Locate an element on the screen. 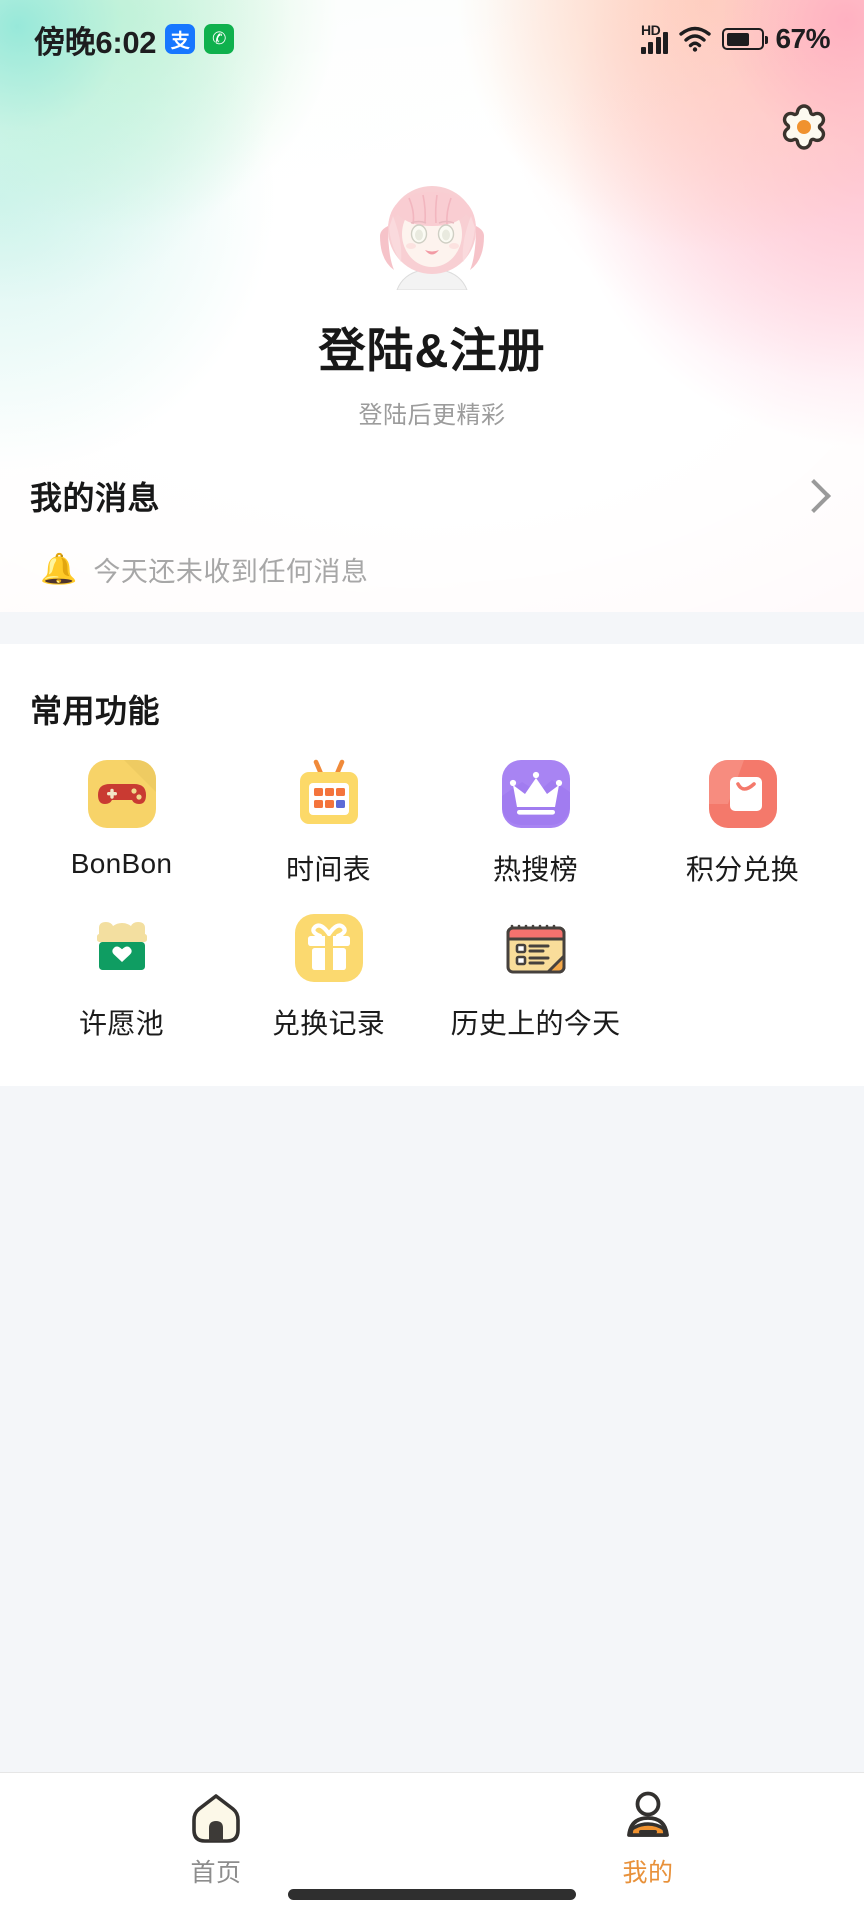 The image size is (864, 1920). nav-item-mine: 我的 is located at coordinates (648, 1839).